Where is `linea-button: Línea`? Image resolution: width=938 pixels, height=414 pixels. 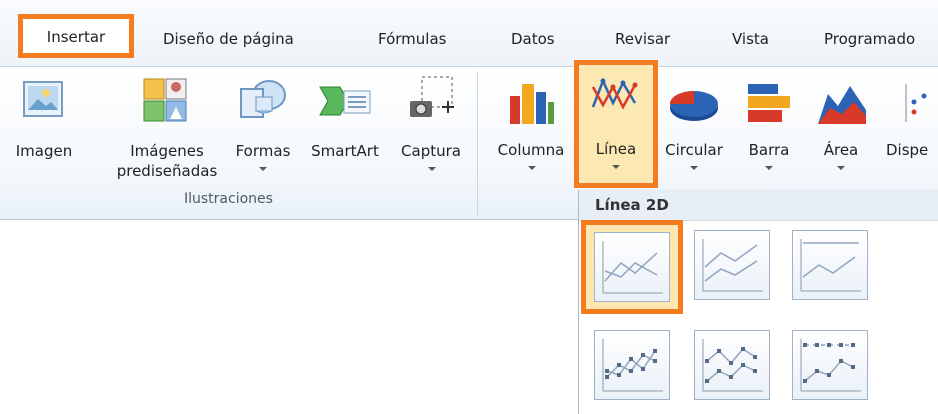
linea-button: Línea is located at coordinates (616, 124).